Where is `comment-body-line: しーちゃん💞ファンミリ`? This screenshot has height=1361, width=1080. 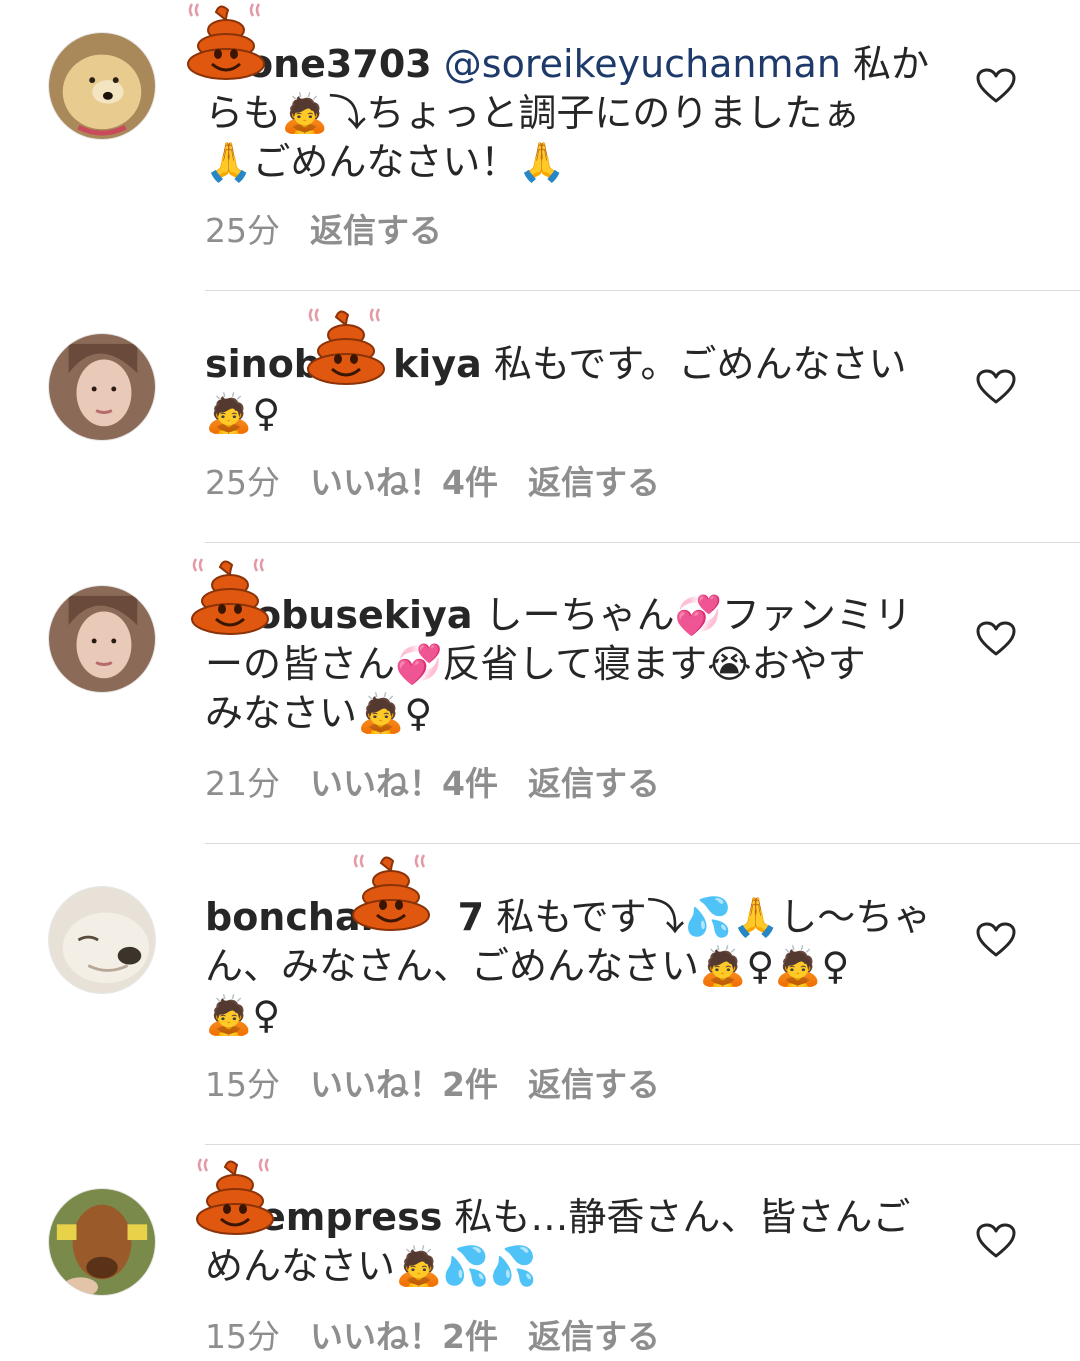 comment-body-line: しーちゃん💞ファンミリ is located at coordinates (698, 615).